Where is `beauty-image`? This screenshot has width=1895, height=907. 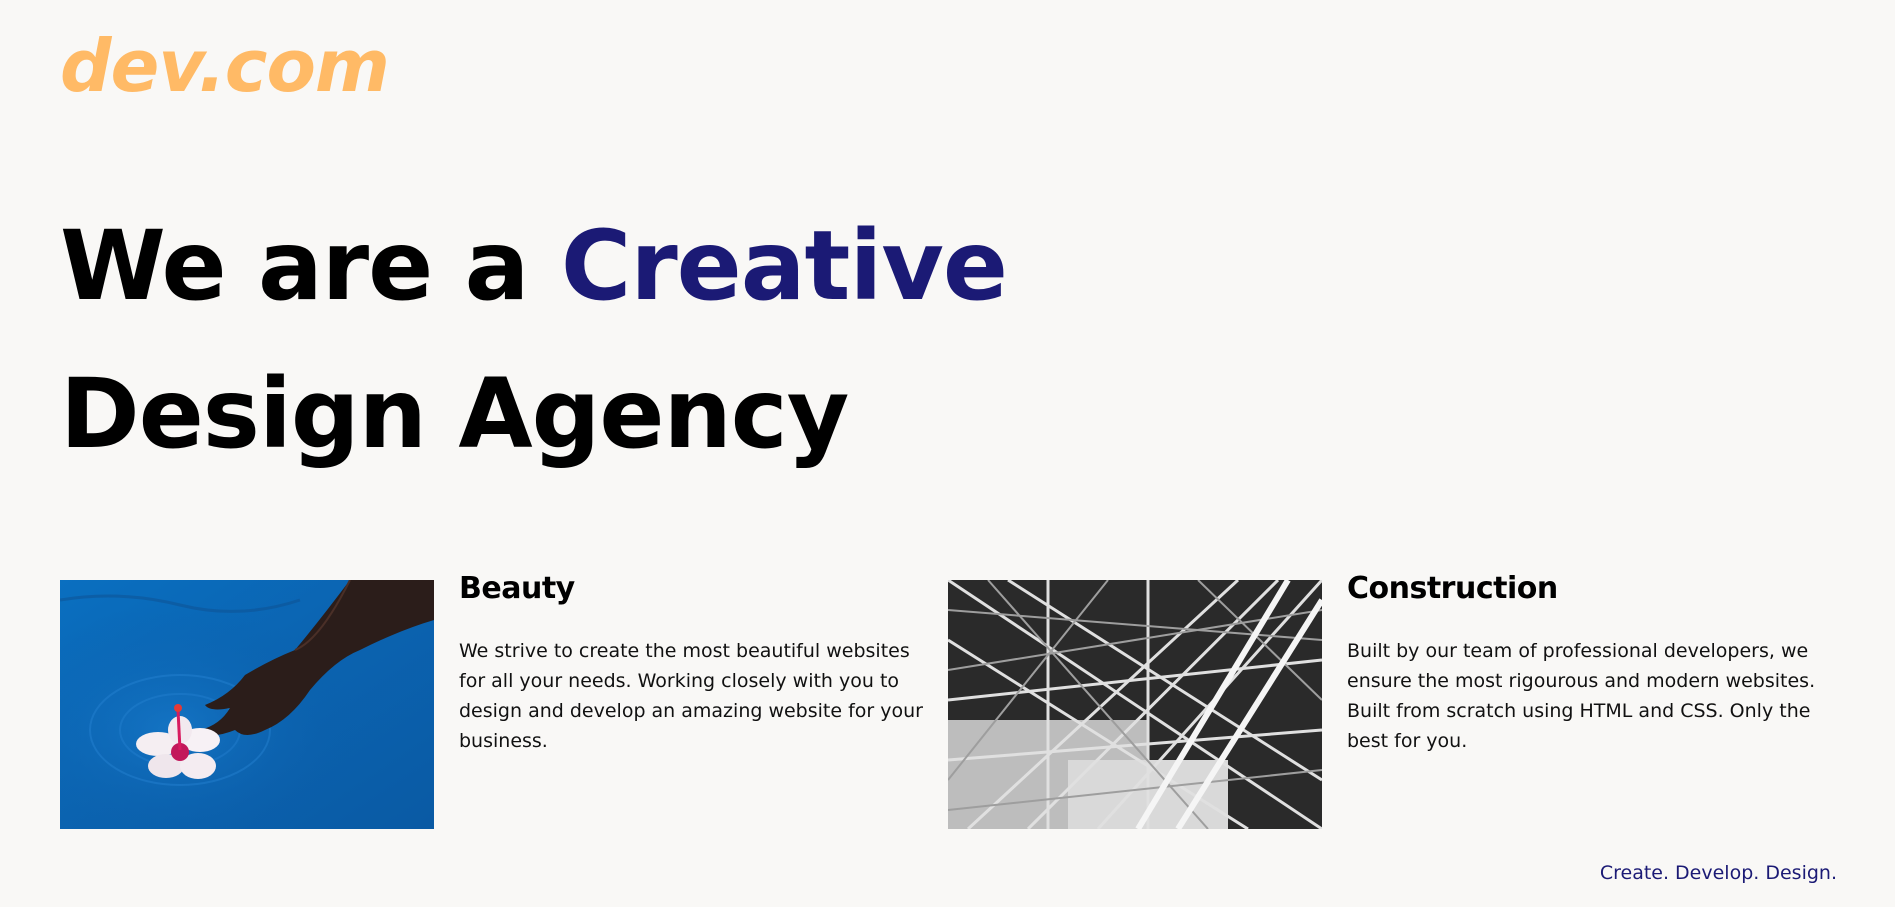
beauty-image is located at coordinates (247, 704).